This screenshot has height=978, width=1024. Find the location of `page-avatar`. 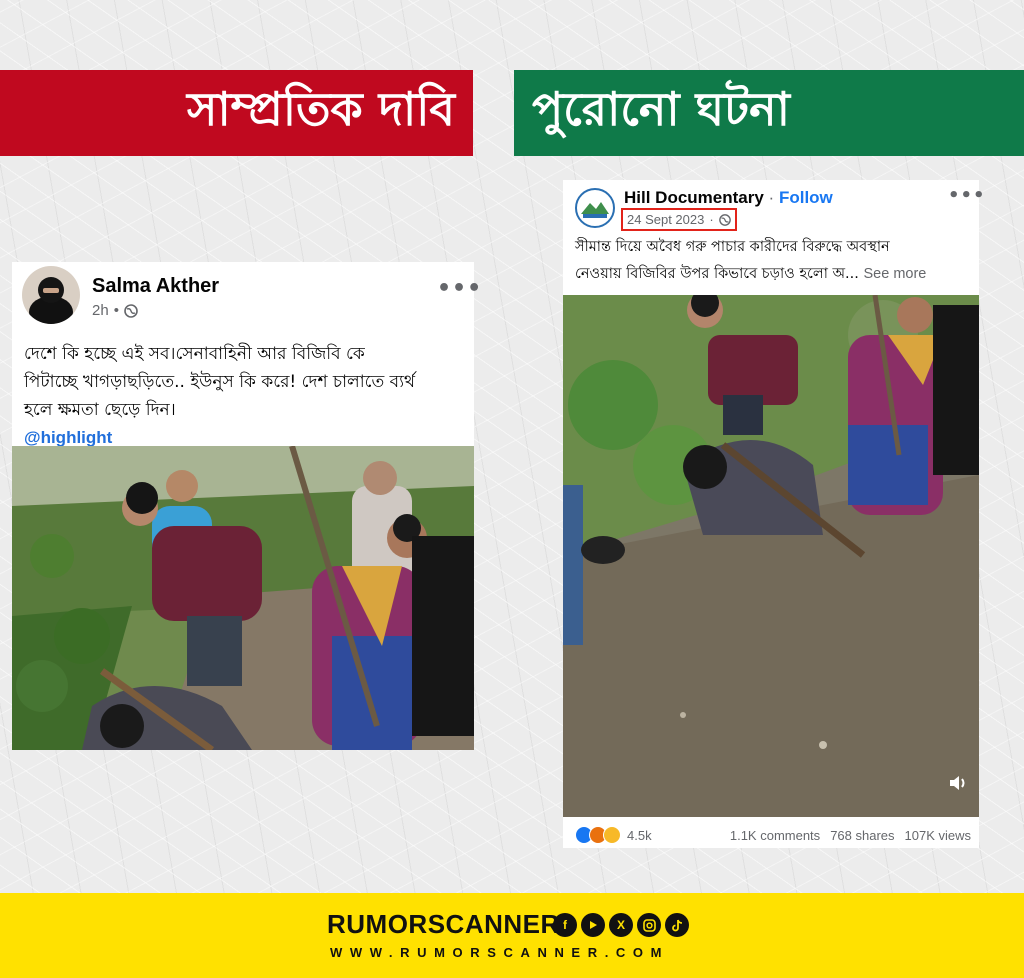

page-avatar is located at coordinates (595, 208).